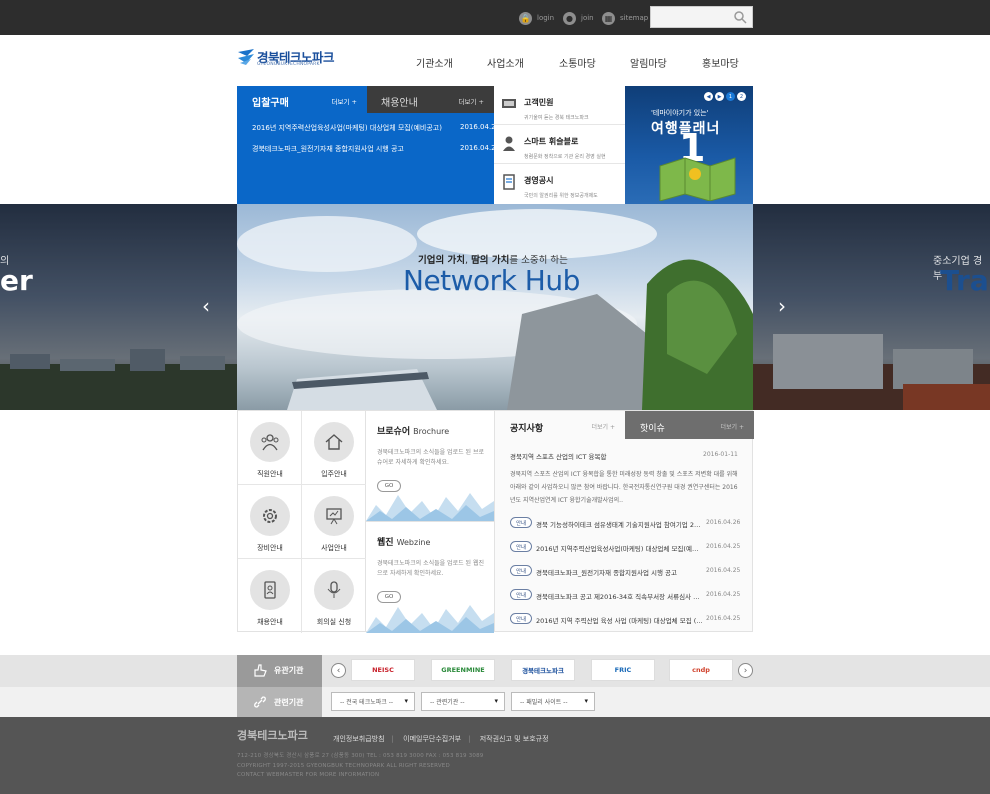  I want to click on hero-title: Network Hub, so click(491, 280).